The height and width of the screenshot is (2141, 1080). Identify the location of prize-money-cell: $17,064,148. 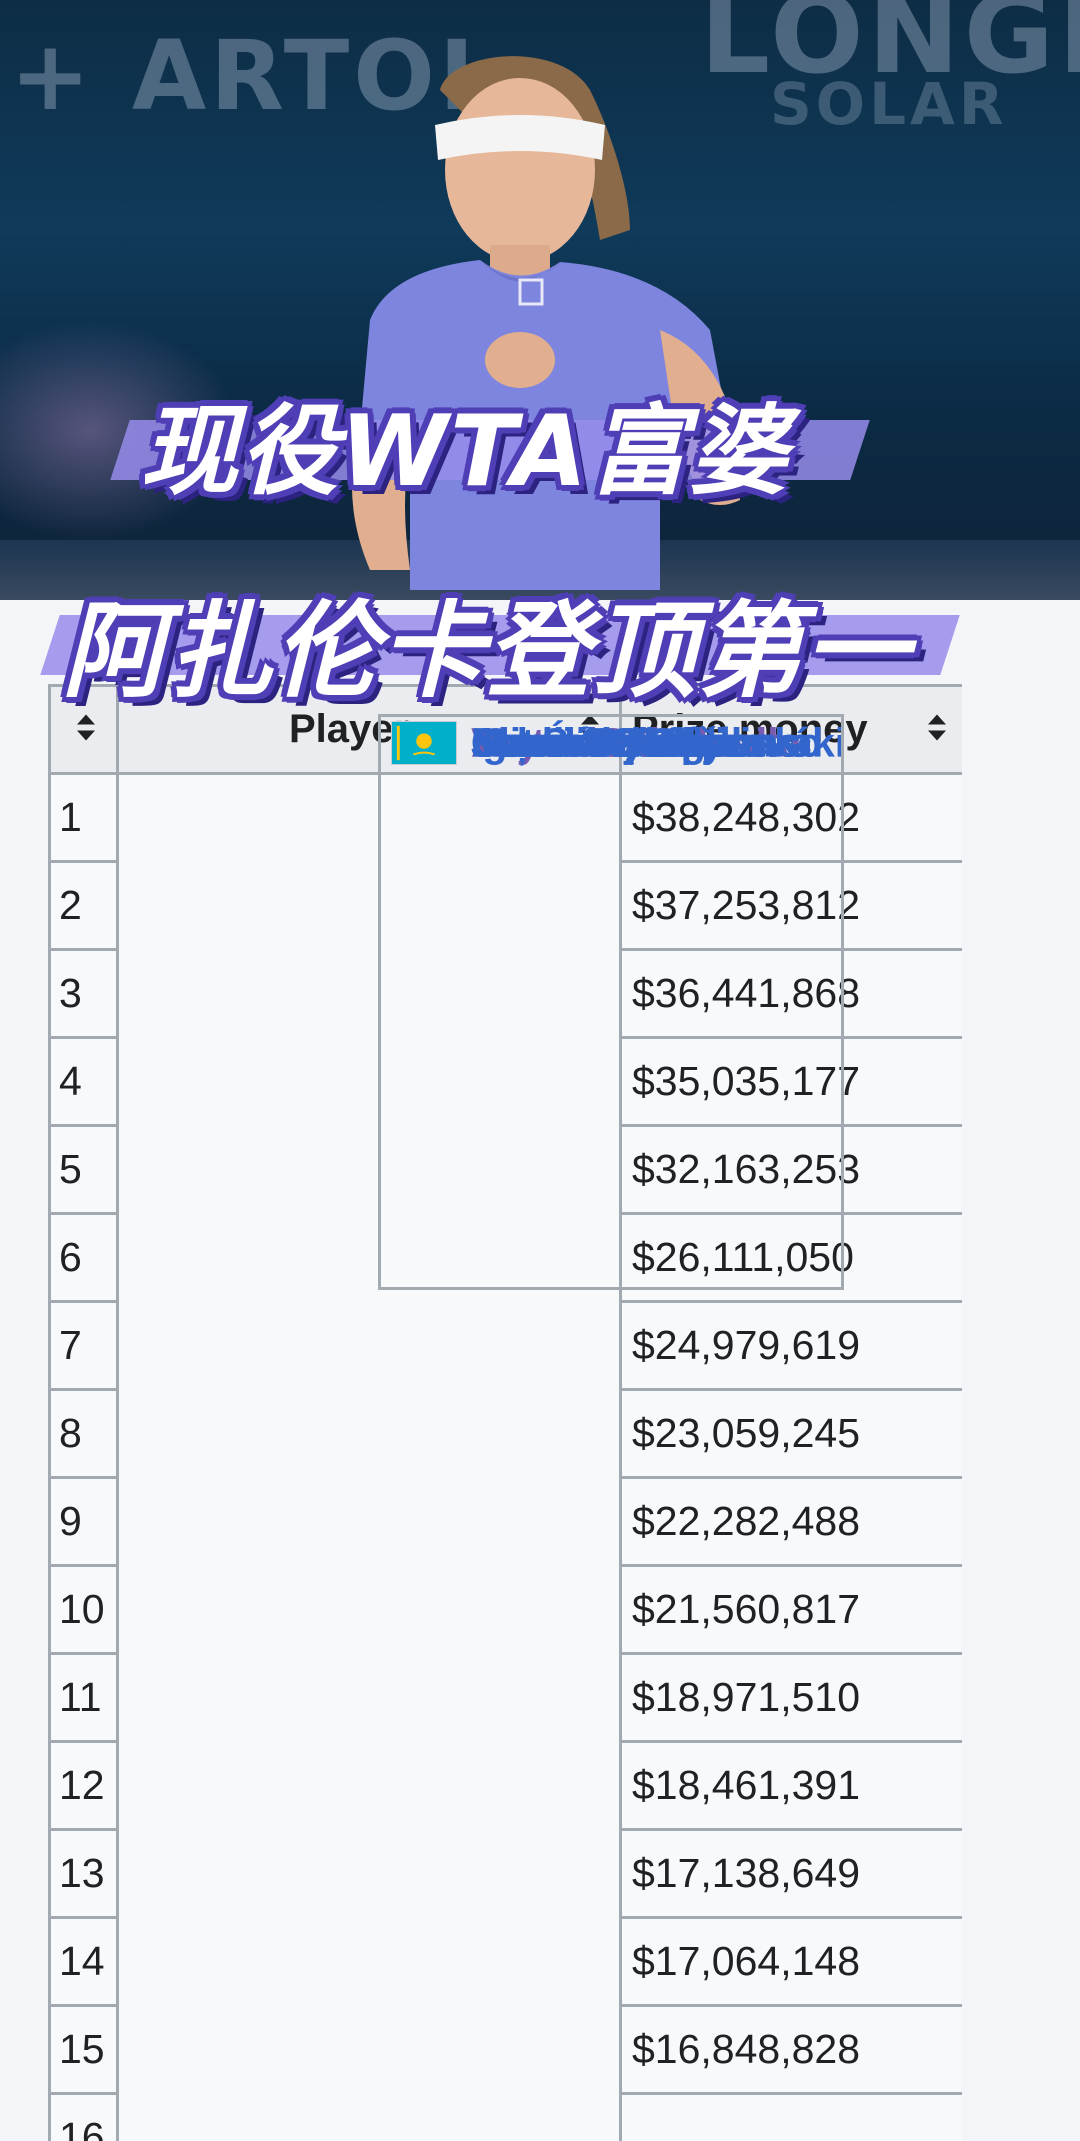
(790, 1961).